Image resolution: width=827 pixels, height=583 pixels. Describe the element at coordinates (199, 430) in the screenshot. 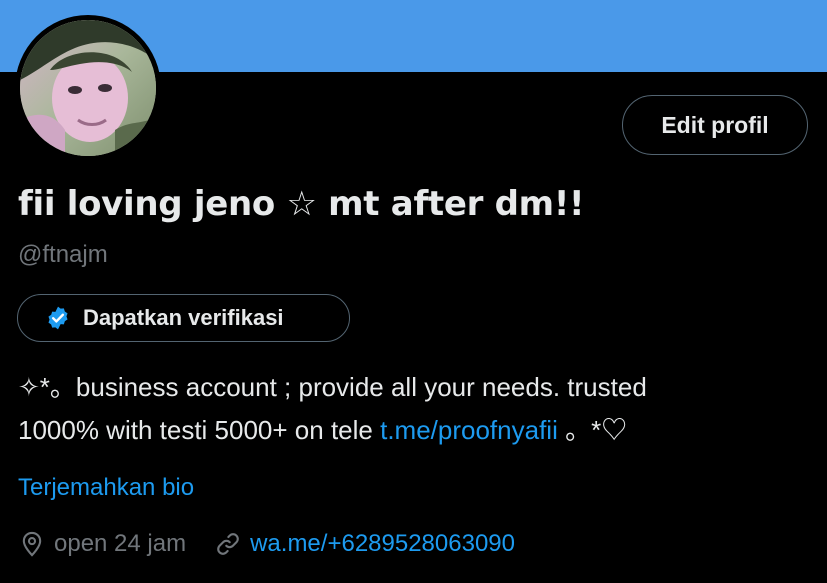

I see `bio-line-2-text: 1000% with testi 5000+ on tele` at that location.